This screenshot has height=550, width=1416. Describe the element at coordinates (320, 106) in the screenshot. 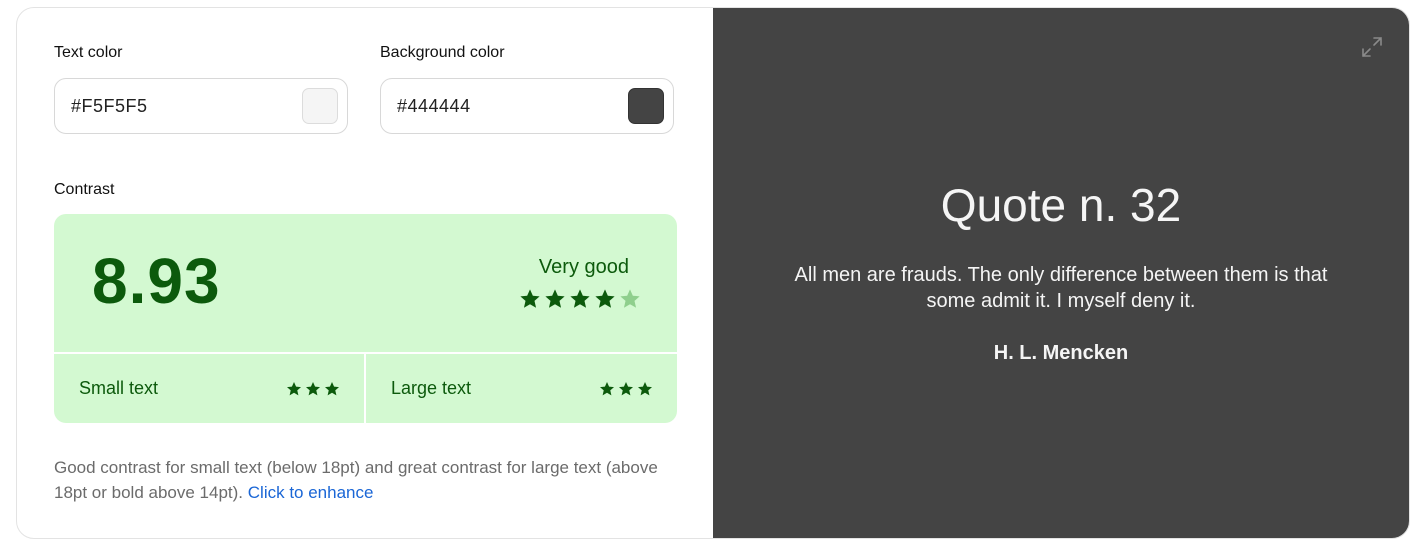

I see `text-color-swatch` at that location.